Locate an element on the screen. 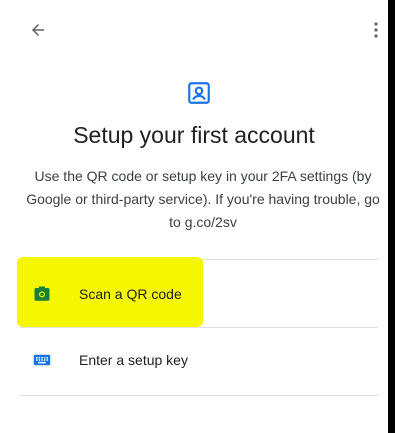  keyboard-icon is located at coordinates (42, 360).